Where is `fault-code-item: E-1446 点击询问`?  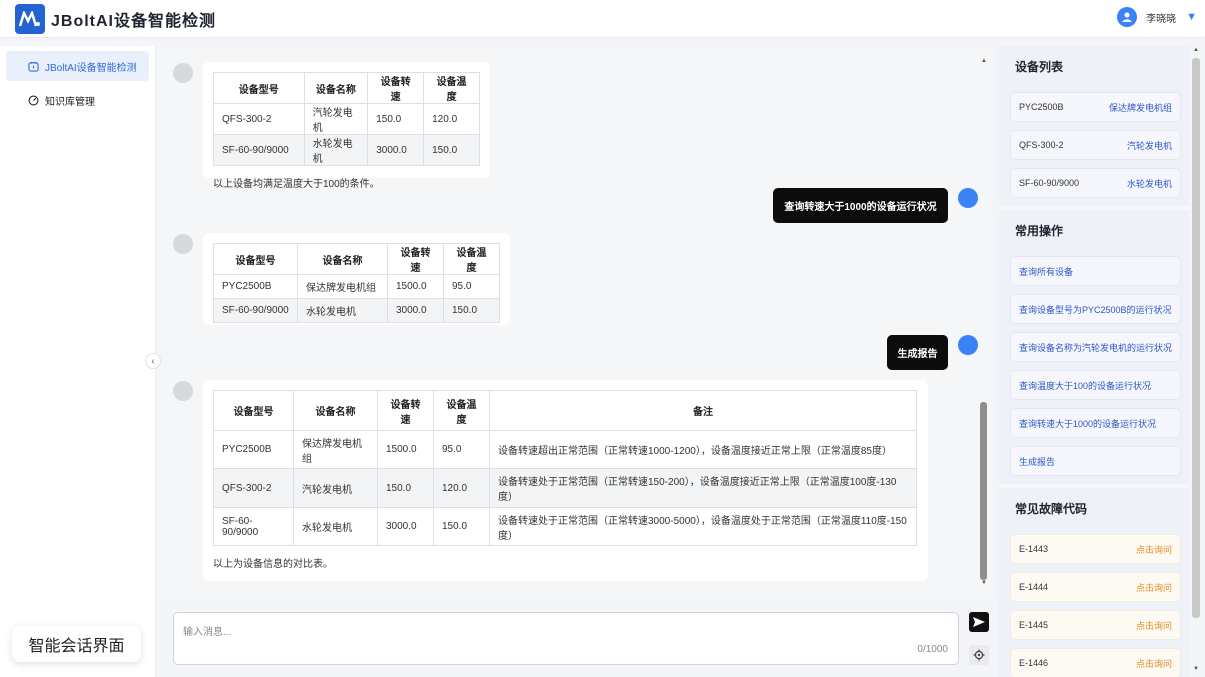
fault-code-item: E-1446 点击询问 is located at coordinates (1095, 662).